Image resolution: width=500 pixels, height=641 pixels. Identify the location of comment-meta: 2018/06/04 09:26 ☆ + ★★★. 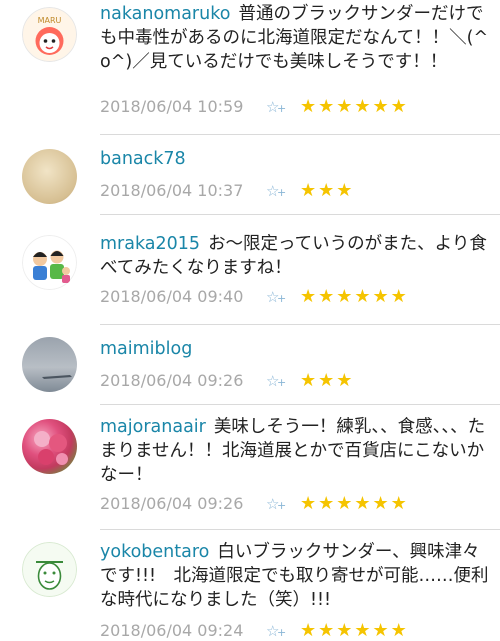
(227, 380).